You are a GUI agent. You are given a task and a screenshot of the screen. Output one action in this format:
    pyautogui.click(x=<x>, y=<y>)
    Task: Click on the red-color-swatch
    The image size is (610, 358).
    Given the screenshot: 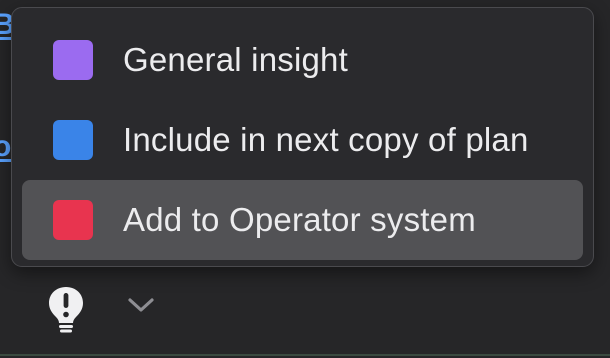 What is the action you would take?
    pyautogui.click(x=73, y=220)
    